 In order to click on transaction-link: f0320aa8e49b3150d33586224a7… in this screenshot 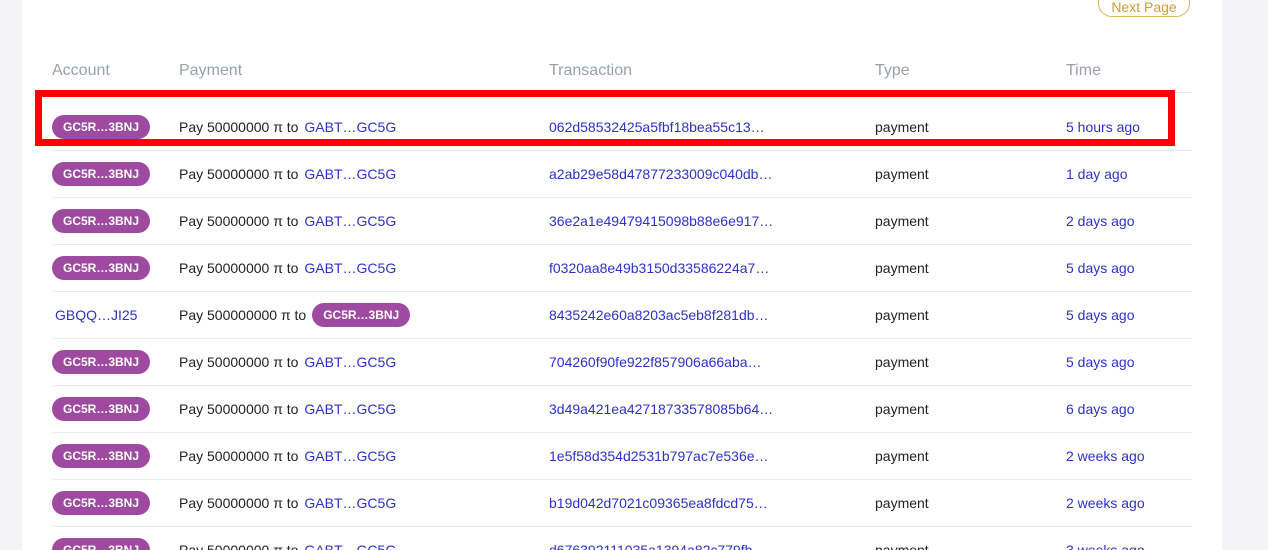, I will do `click(659, 268)`.